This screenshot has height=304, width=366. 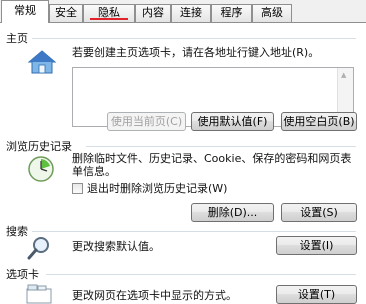 I want to click on tab-connections: 连接, so click(x=191, y=13).